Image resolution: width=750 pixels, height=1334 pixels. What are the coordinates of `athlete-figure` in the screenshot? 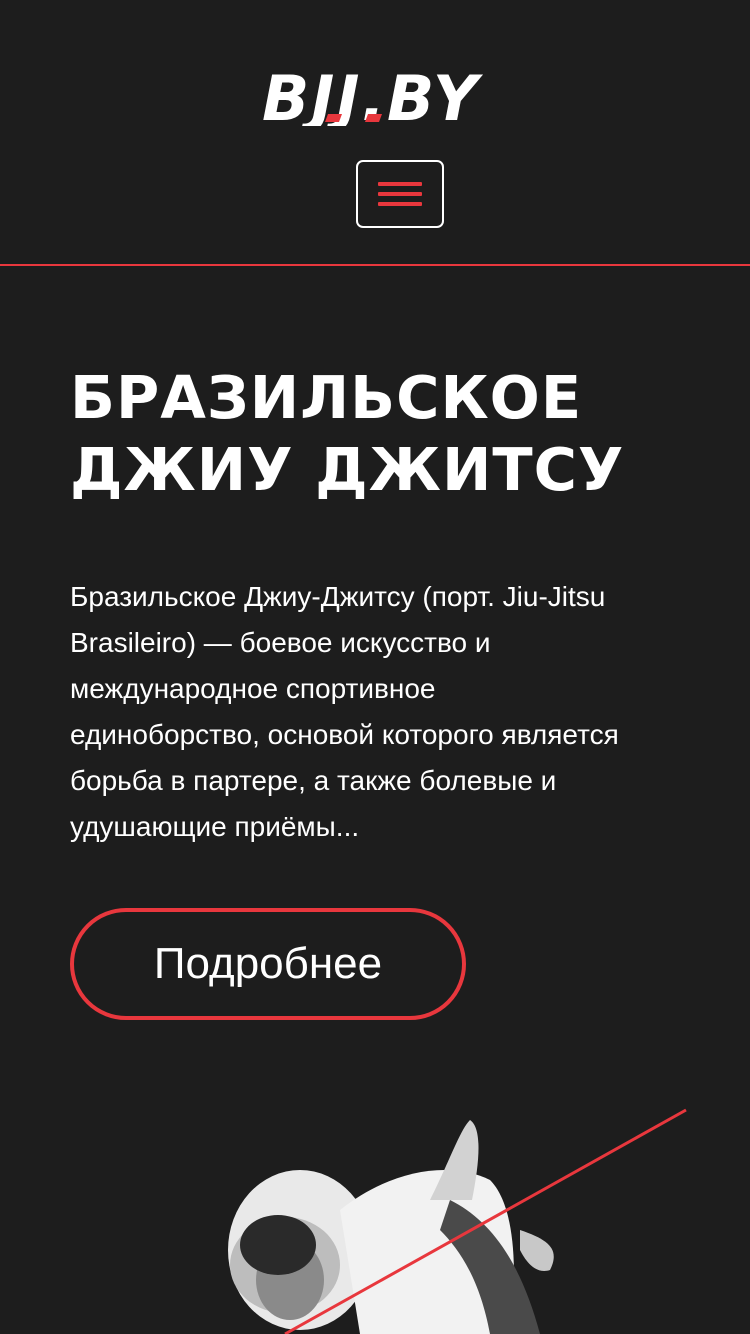 It's located at (391, 1227).